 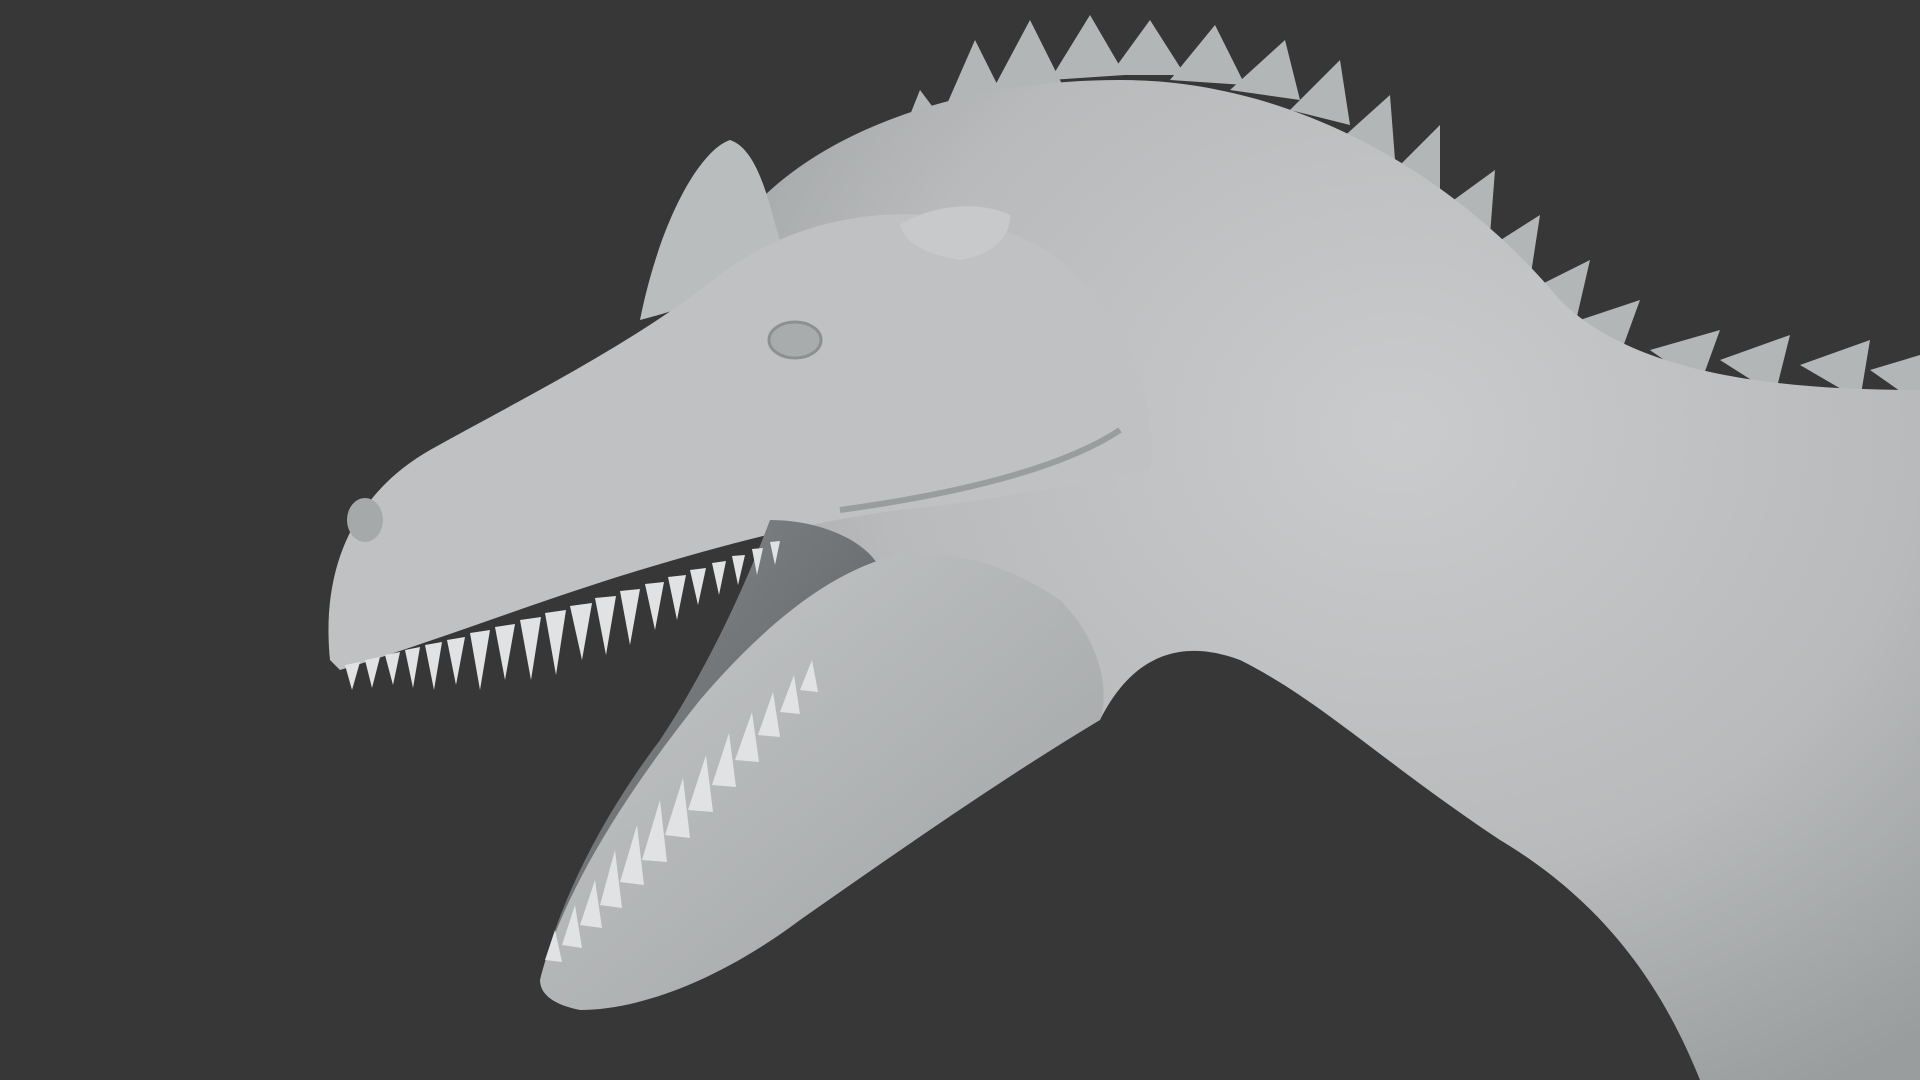 I want to click on eye, so click(x=795, y=340).